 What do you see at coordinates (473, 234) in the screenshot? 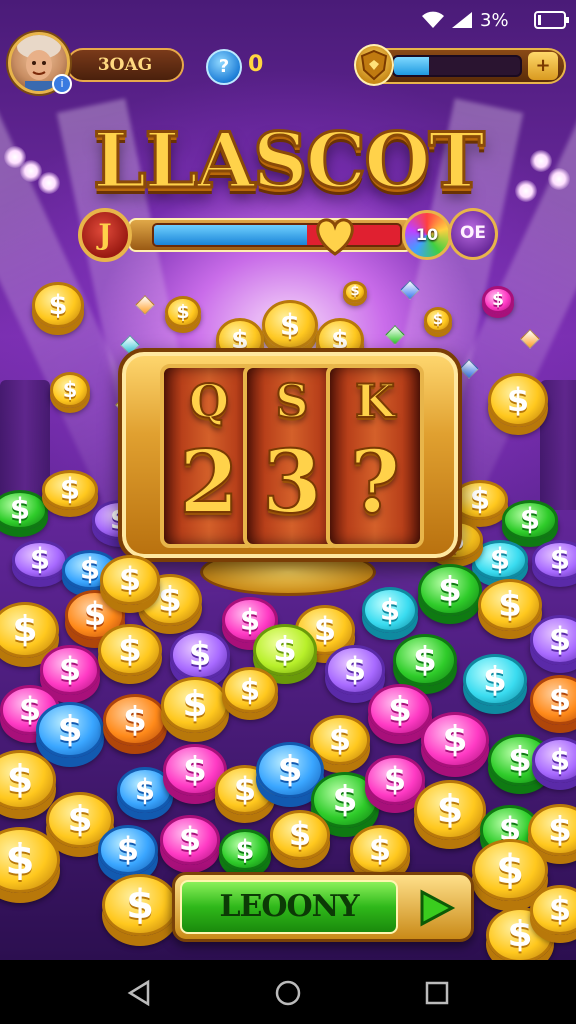
I see `bonus-badge: OE` at bounding box center [473, 234].